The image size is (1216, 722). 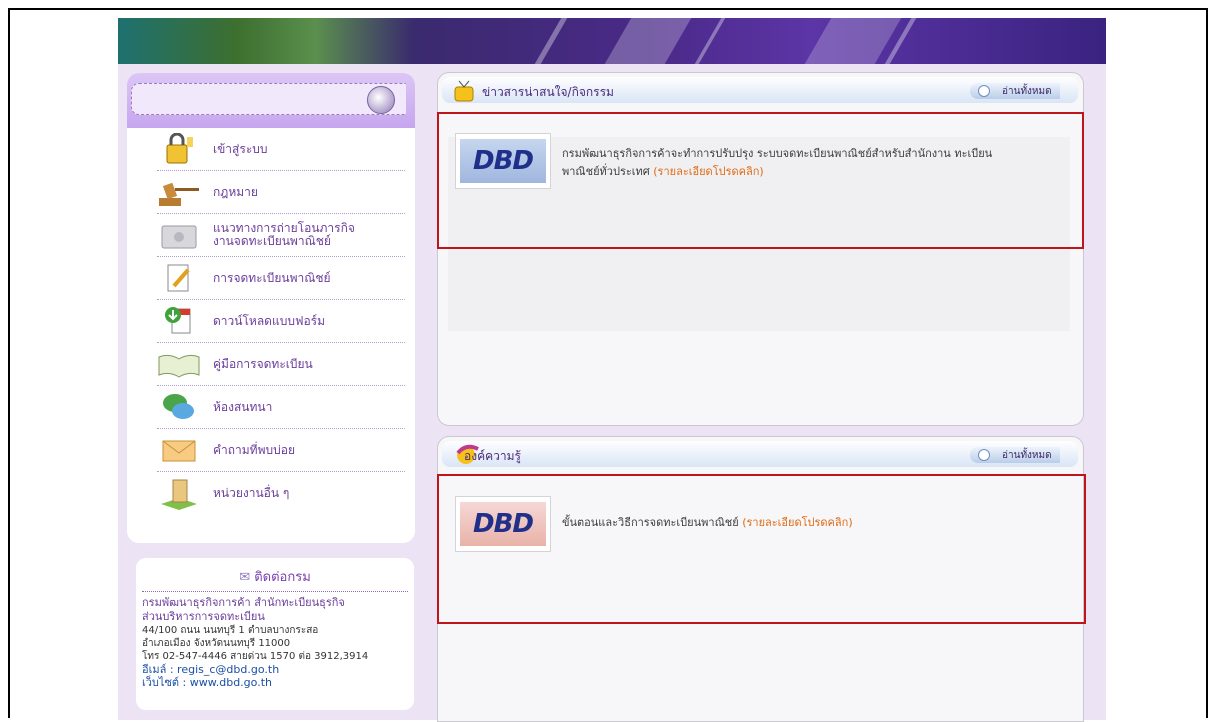 What do you see at coordinates (281, 149) in the screenshot?
I see `sidebar-item-login: เข้าสู่ระบบ` at bounding box center [281, 149].